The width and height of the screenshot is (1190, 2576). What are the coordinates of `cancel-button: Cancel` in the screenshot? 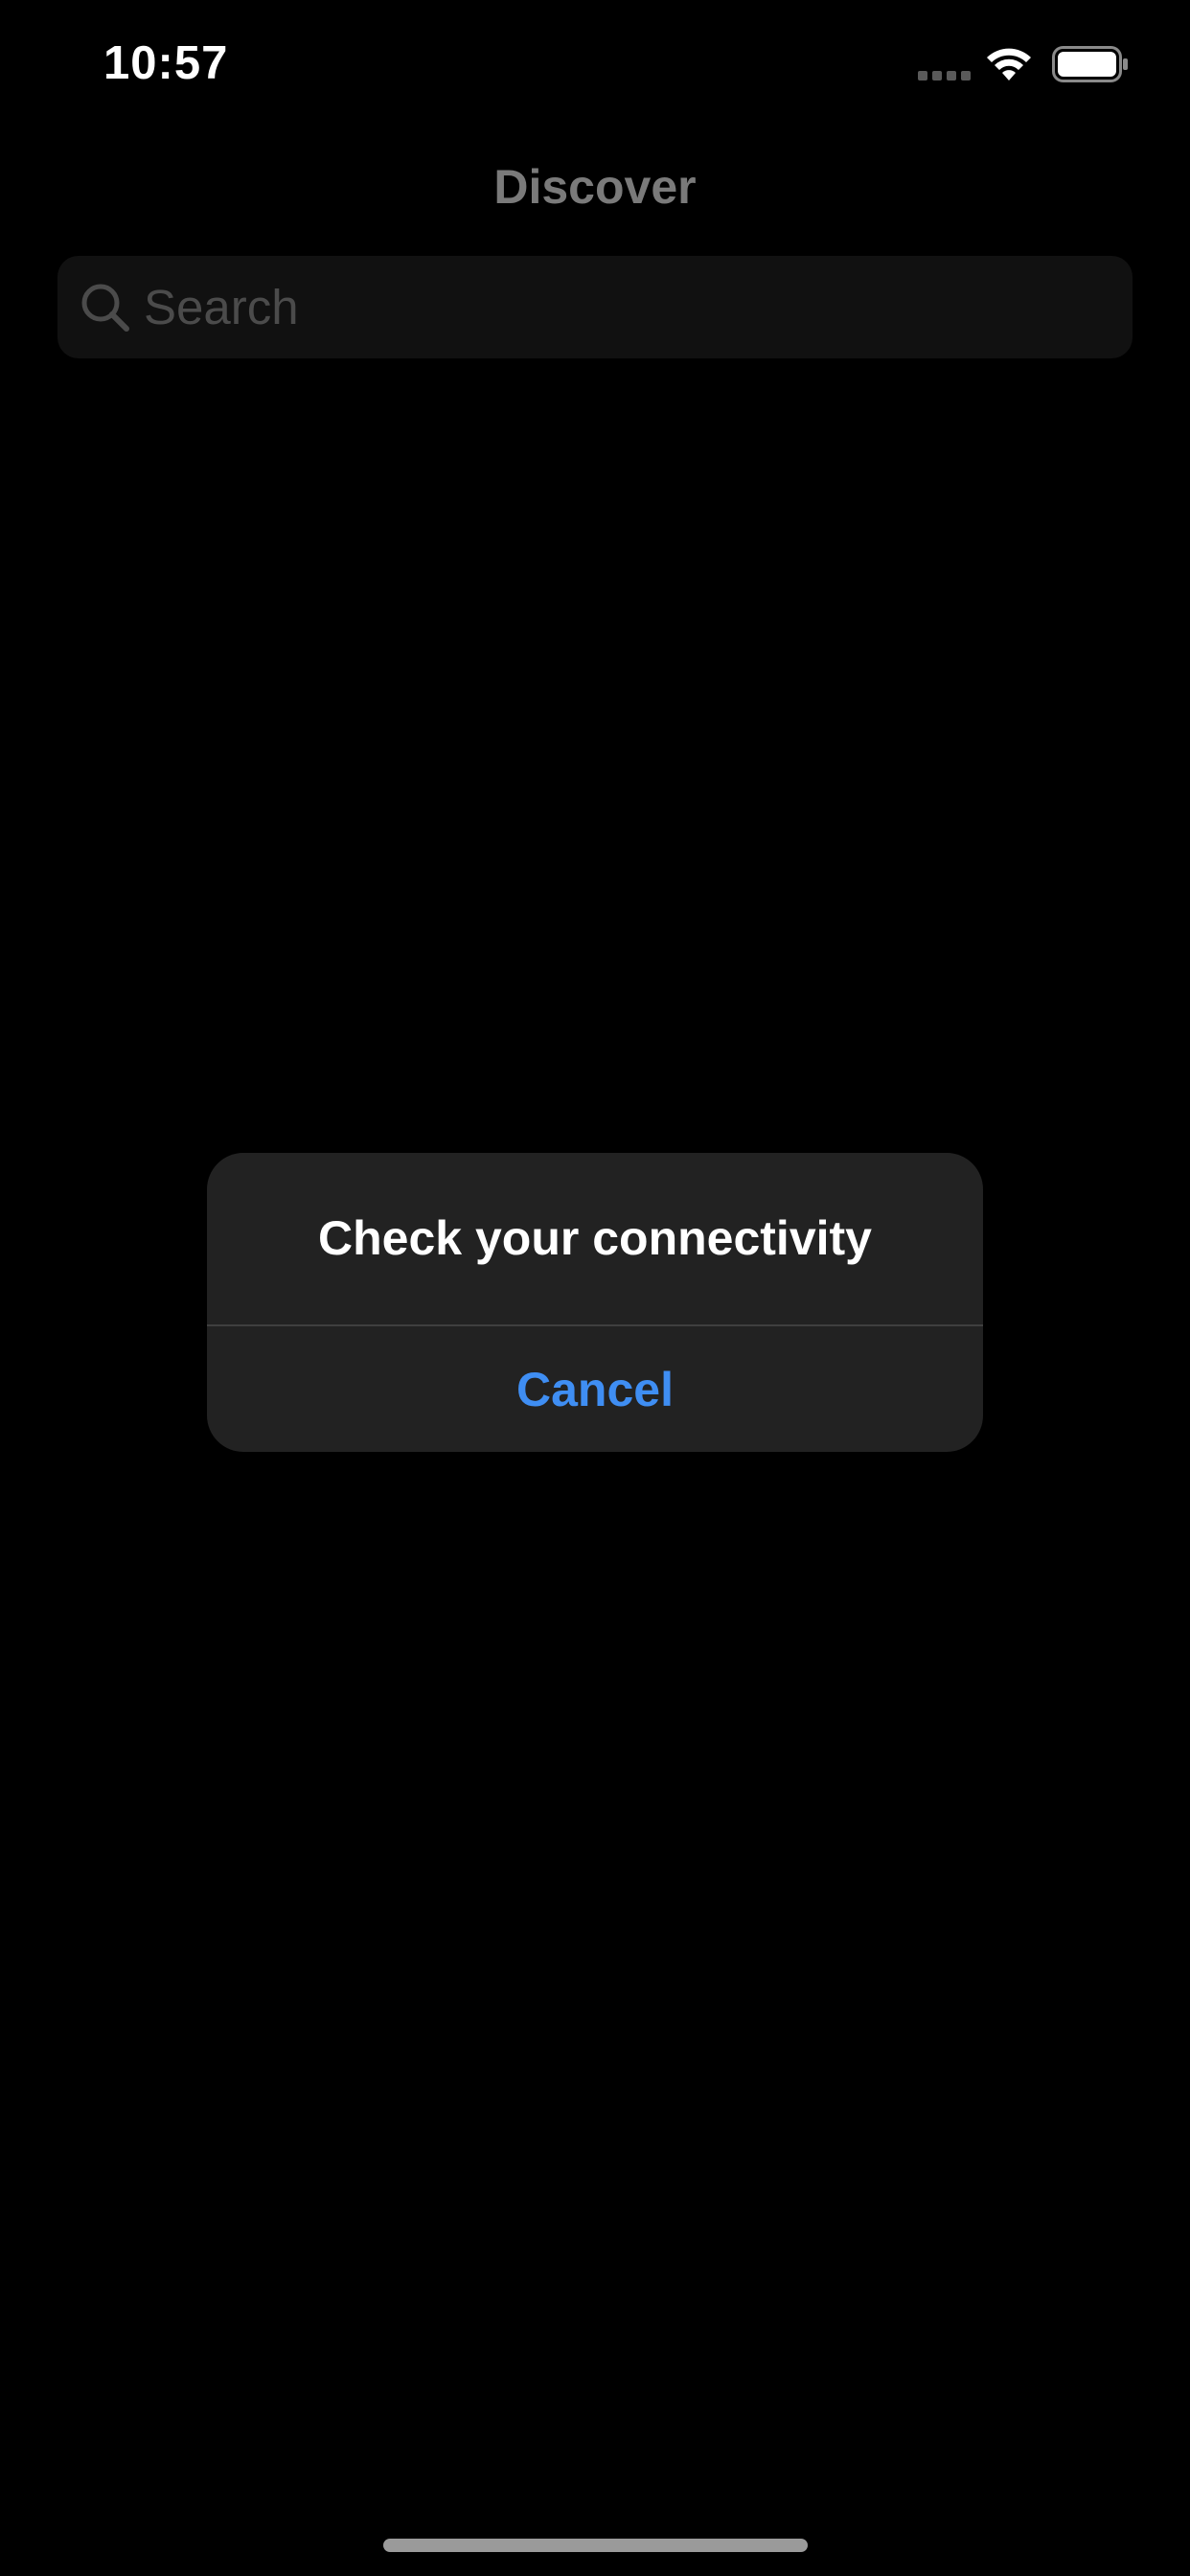 It's located at (595, 1389).